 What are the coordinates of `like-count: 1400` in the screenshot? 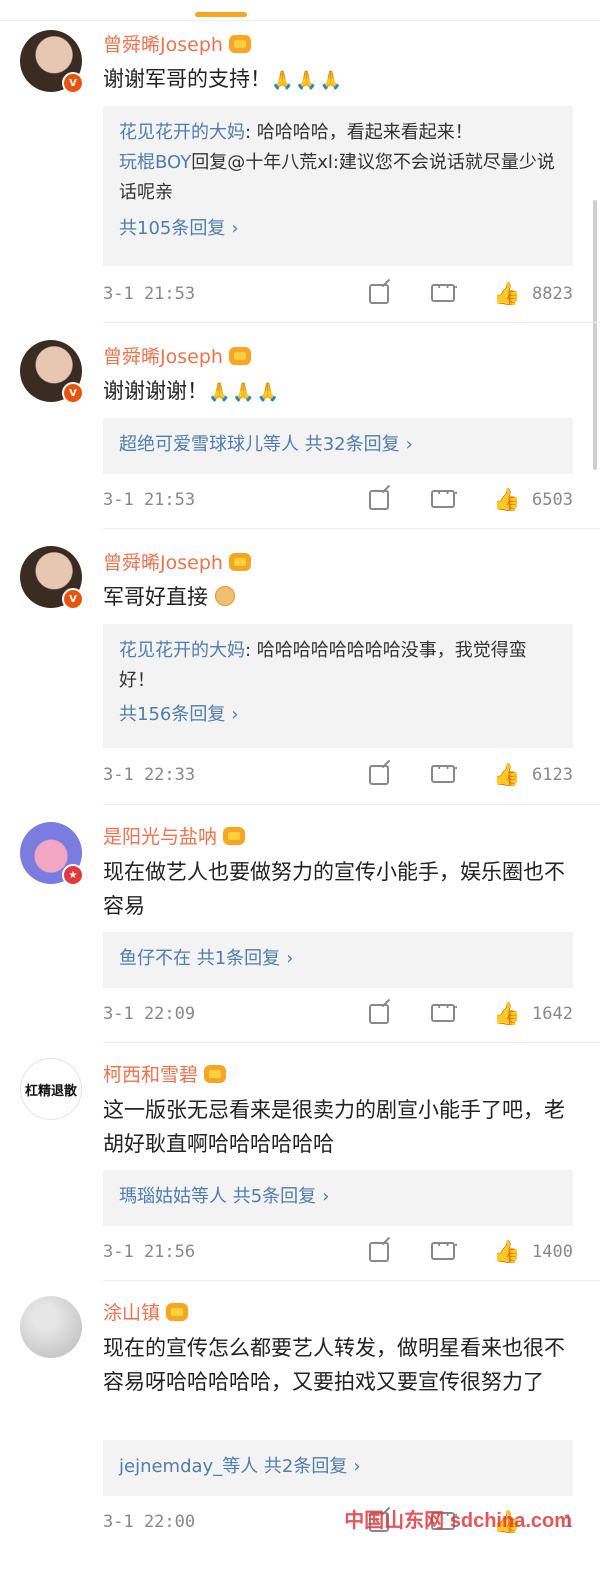 It's located at (552, 1252).